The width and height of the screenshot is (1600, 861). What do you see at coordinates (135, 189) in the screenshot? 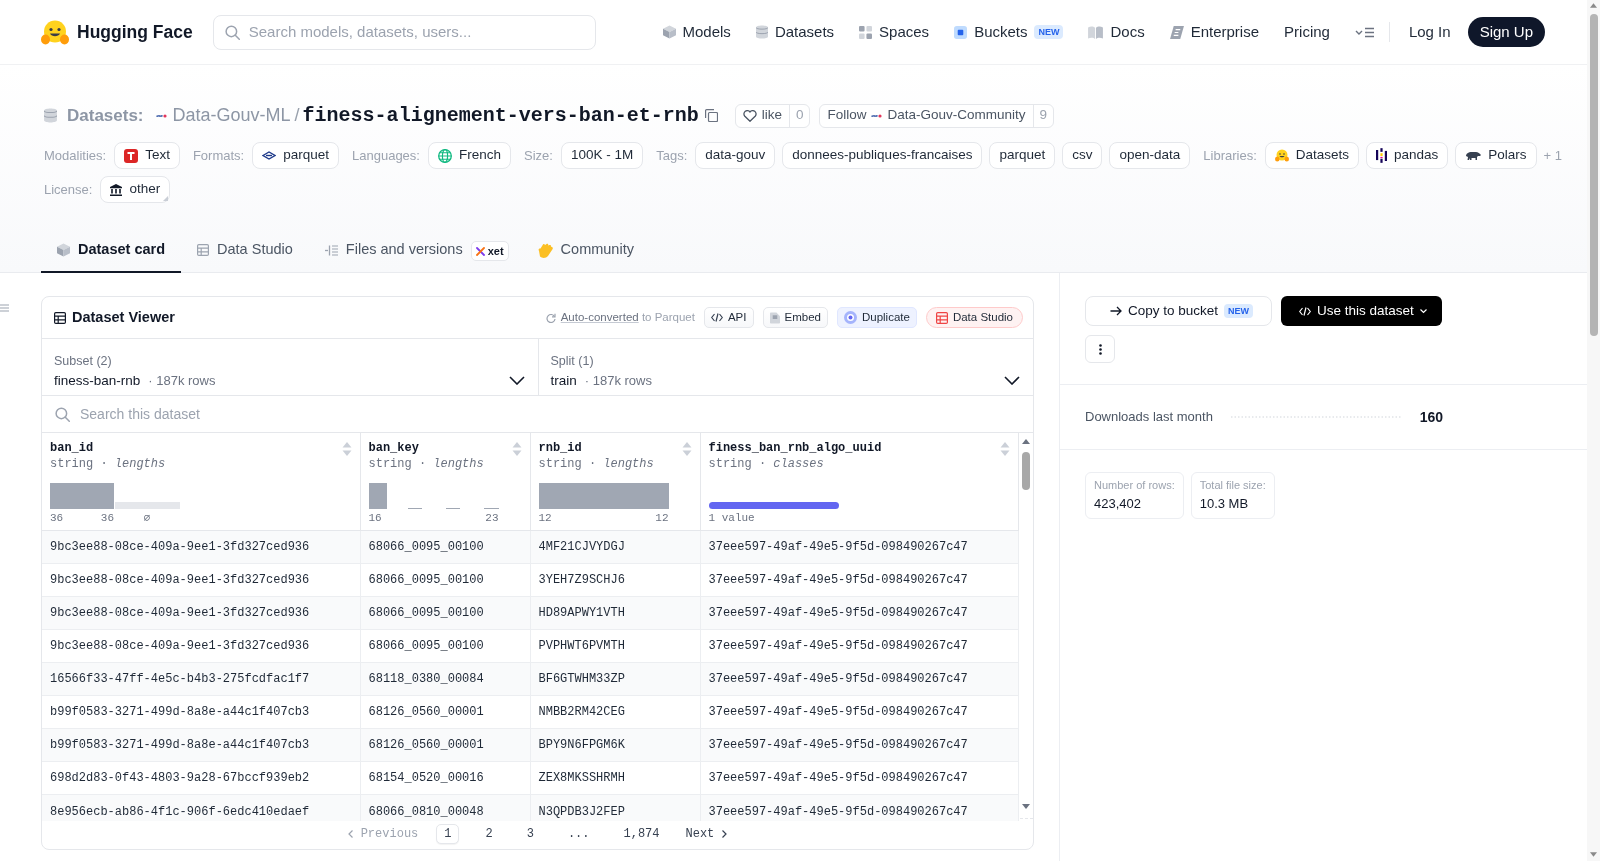
I see `tag-chip: other` at bounding box center [135, 189].